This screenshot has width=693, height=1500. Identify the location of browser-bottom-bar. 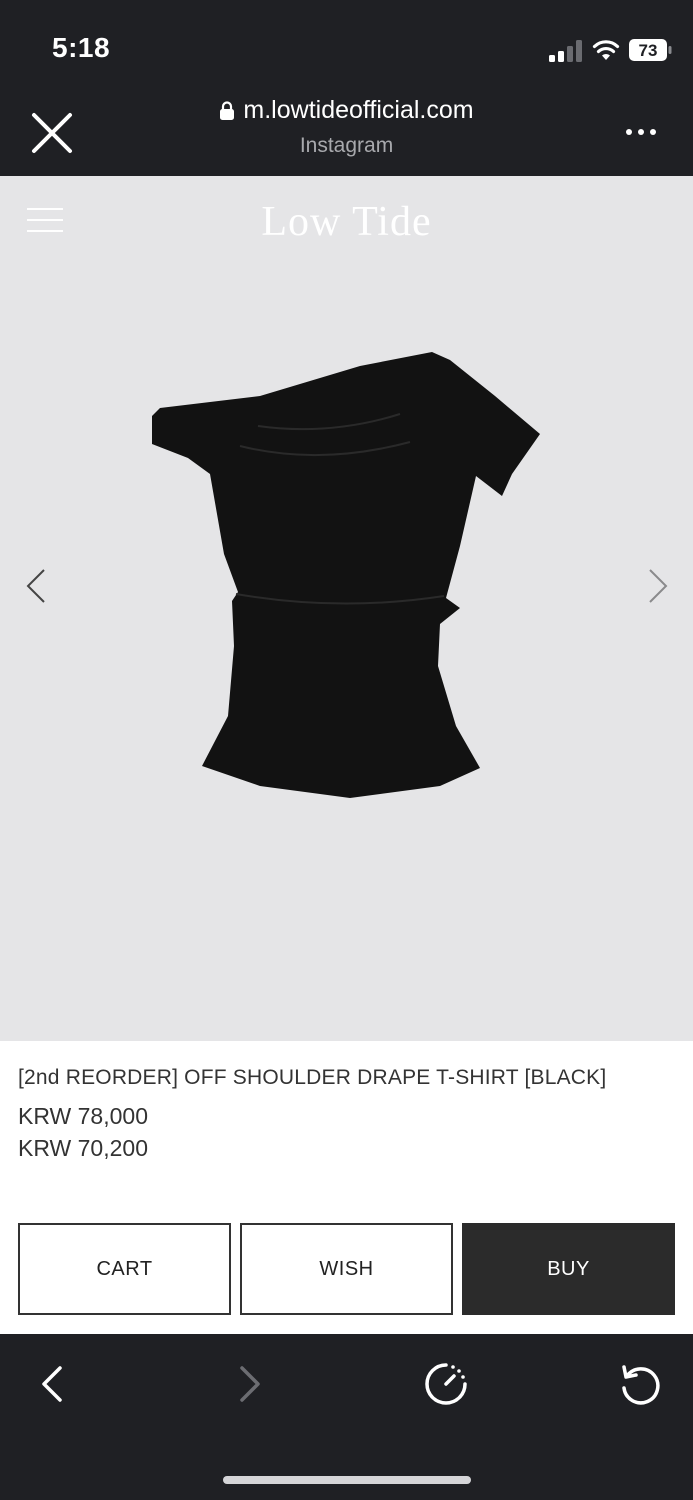
(346, 1417).